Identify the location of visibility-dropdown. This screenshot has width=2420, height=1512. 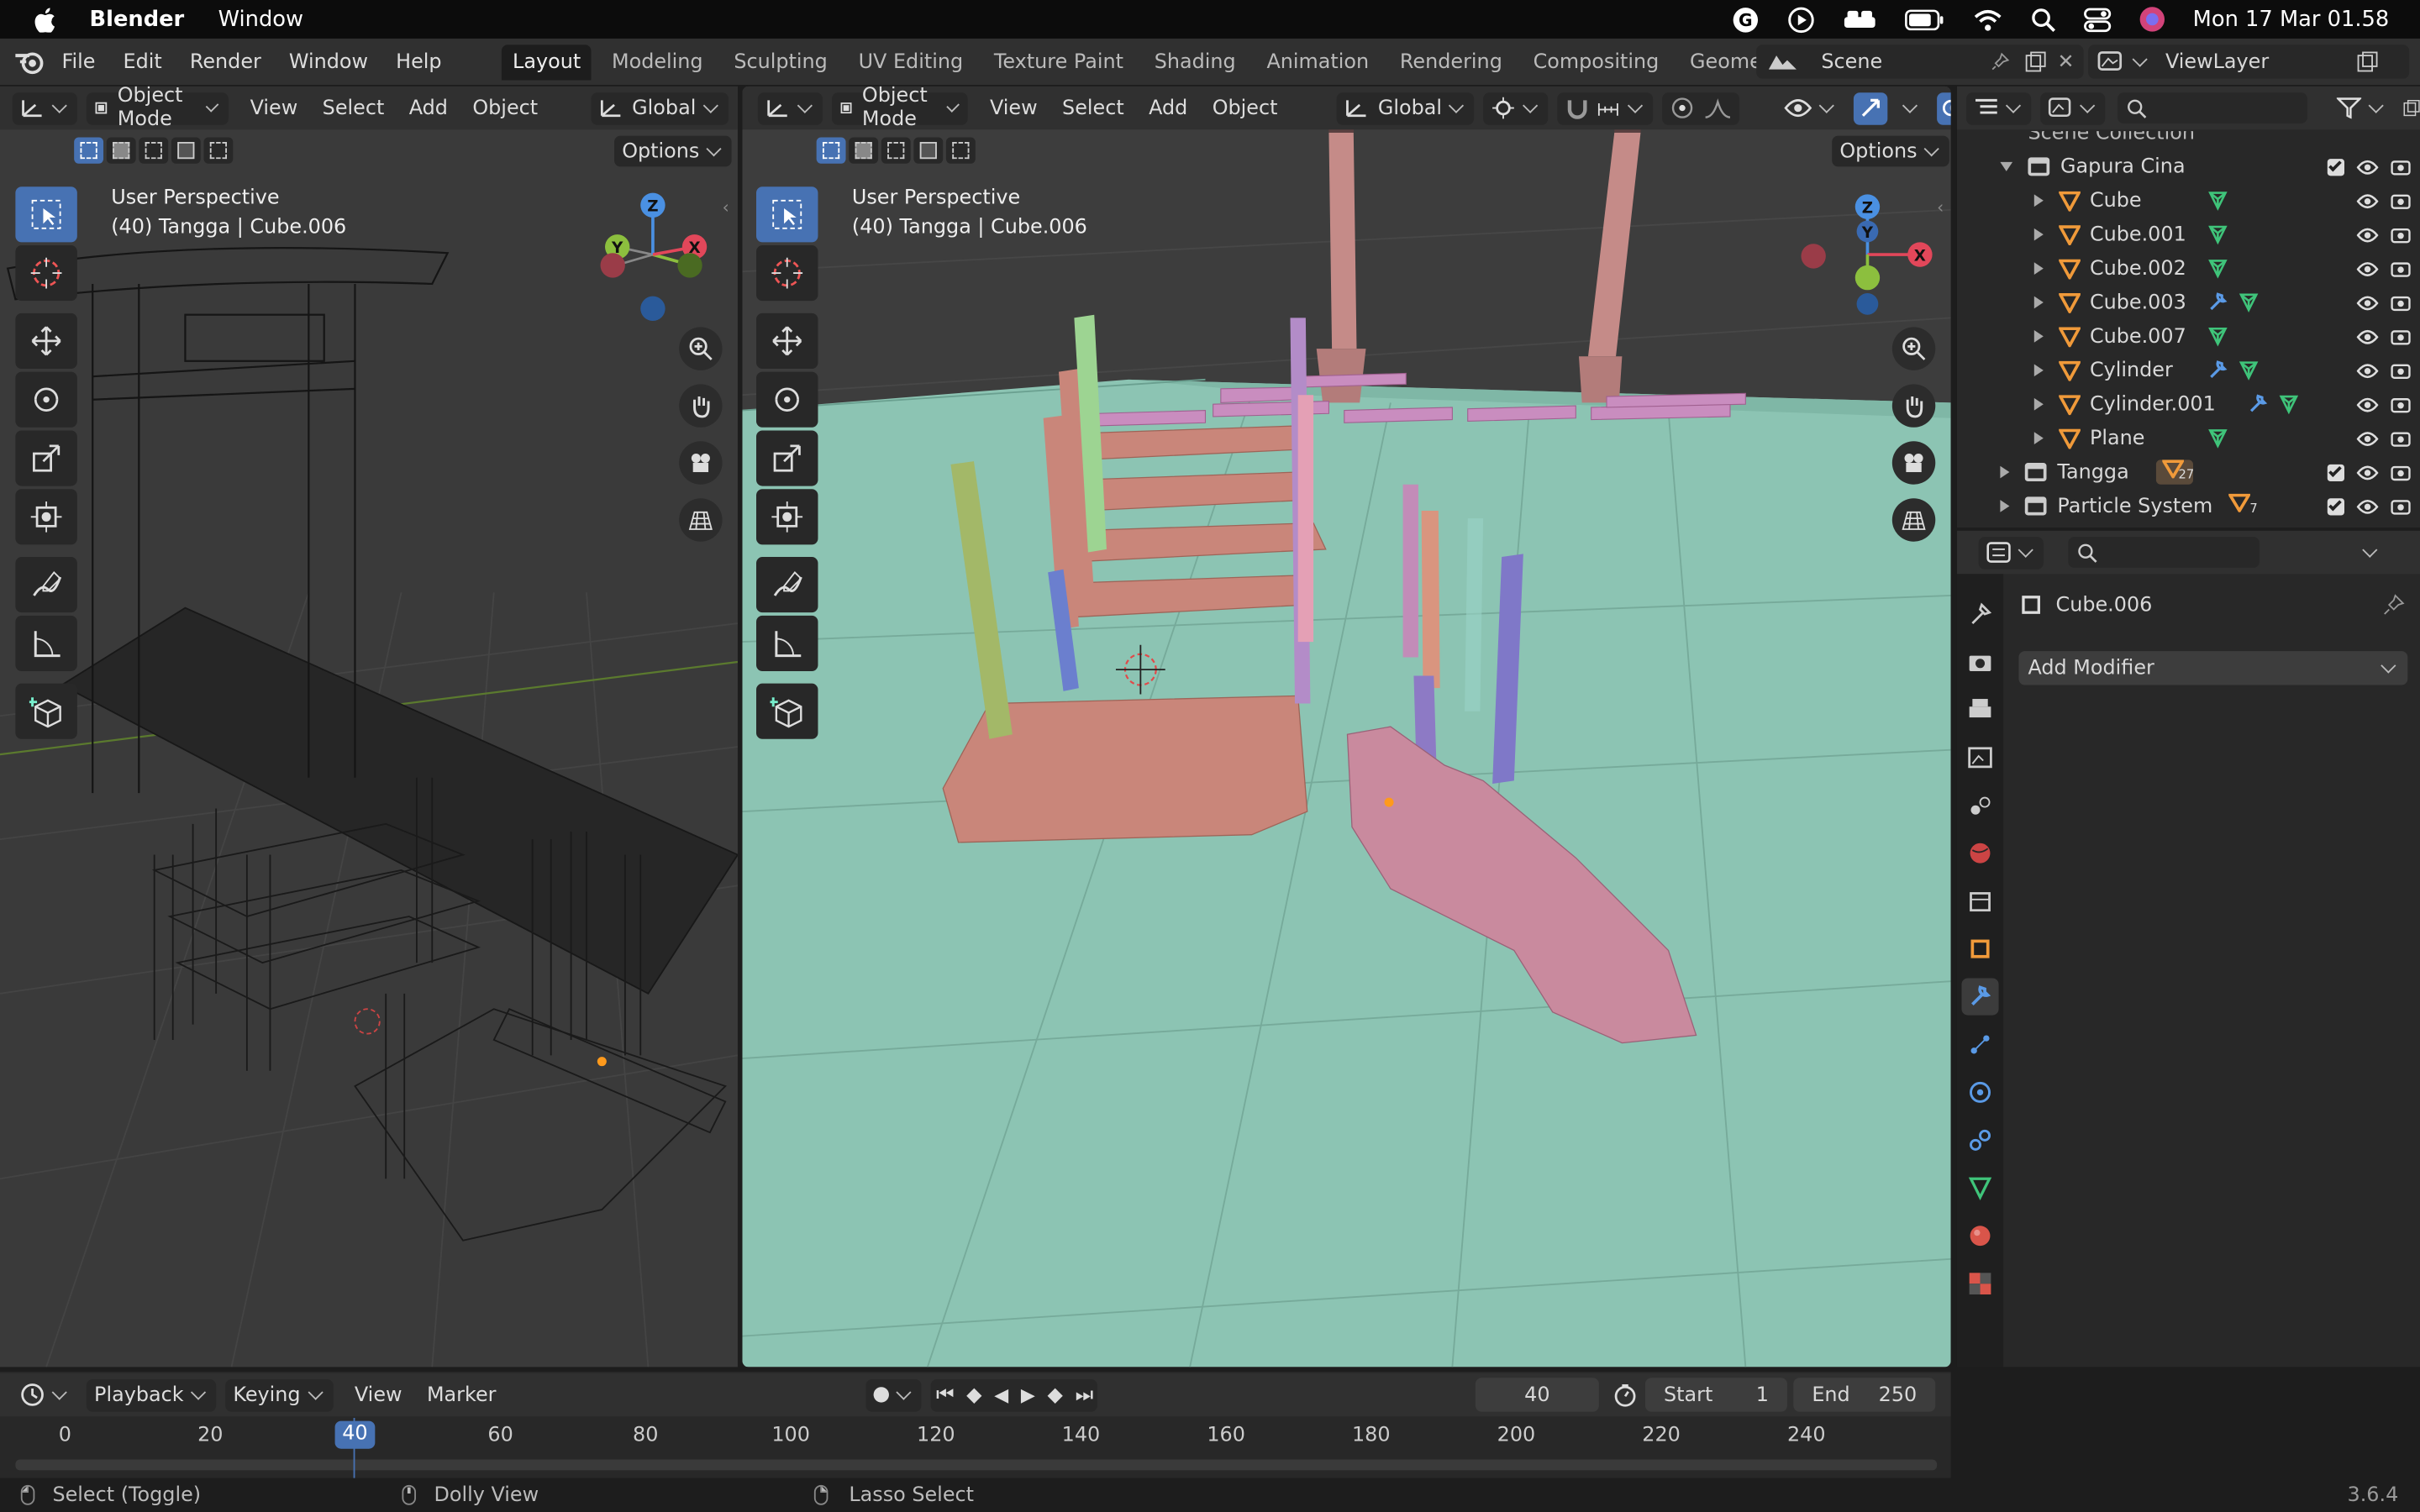
(1811, 108).